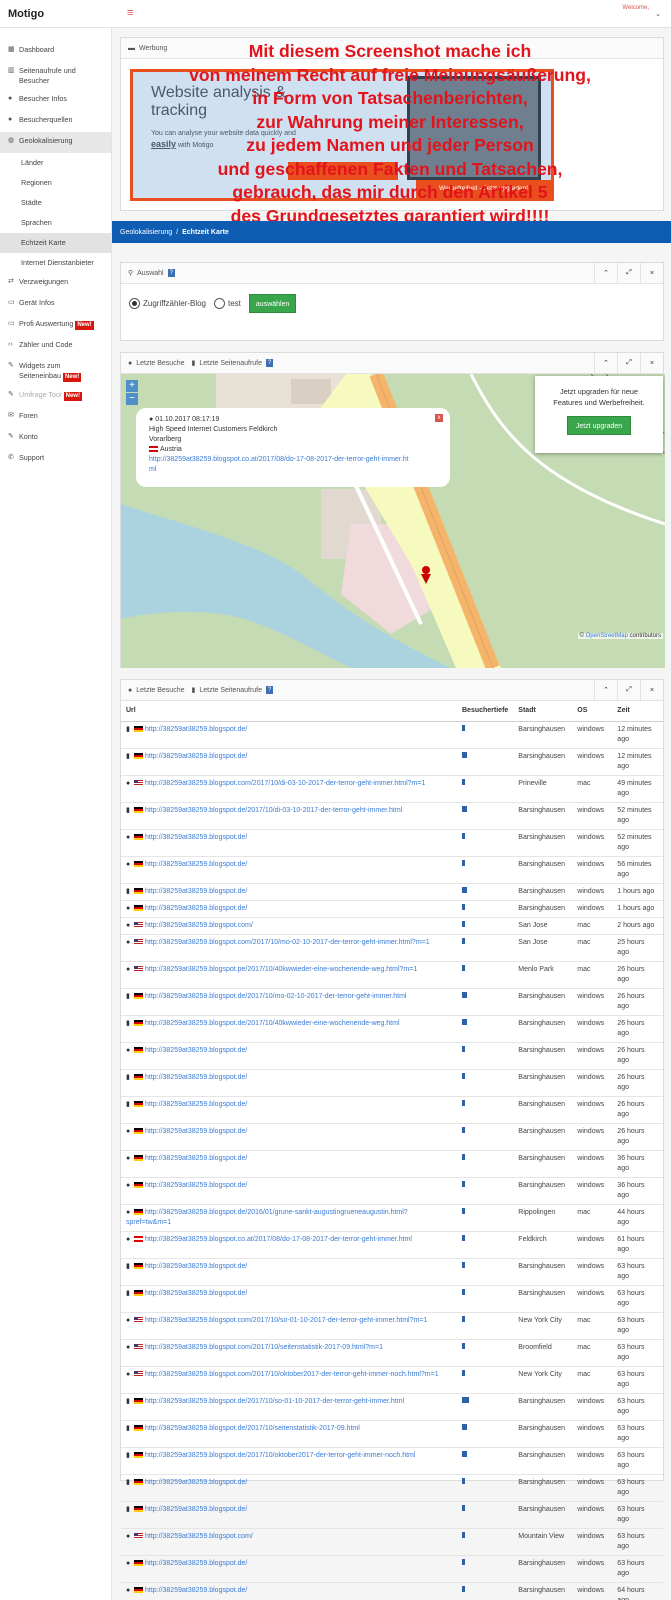 Image resolution: width=671 pixels, height=1600 pixels. Describe the element at coordinates (543, 1271) in the screenshot. I see `city-cell: Barsinghausen` at that location.